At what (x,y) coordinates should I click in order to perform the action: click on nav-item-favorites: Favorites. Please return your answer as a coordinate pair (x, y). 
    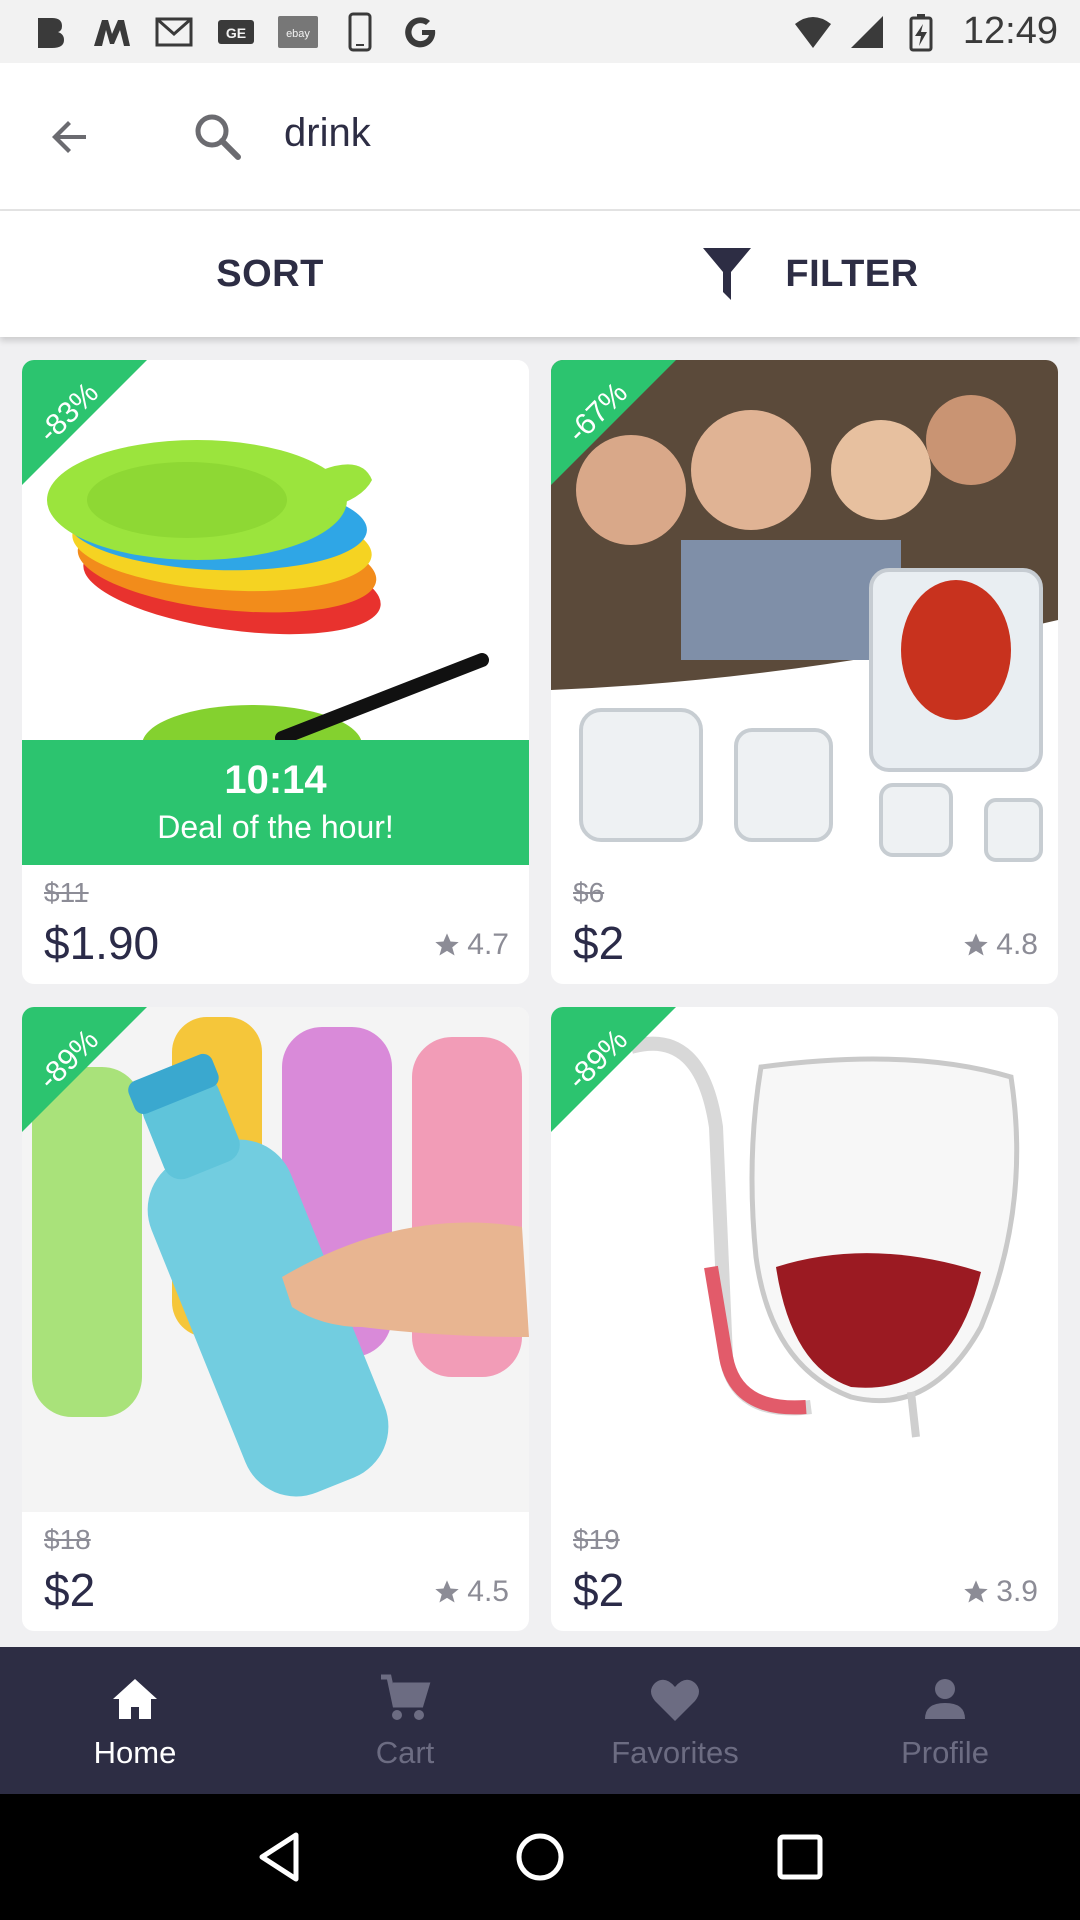
    Looking at the image, I should click on (675, 1720).